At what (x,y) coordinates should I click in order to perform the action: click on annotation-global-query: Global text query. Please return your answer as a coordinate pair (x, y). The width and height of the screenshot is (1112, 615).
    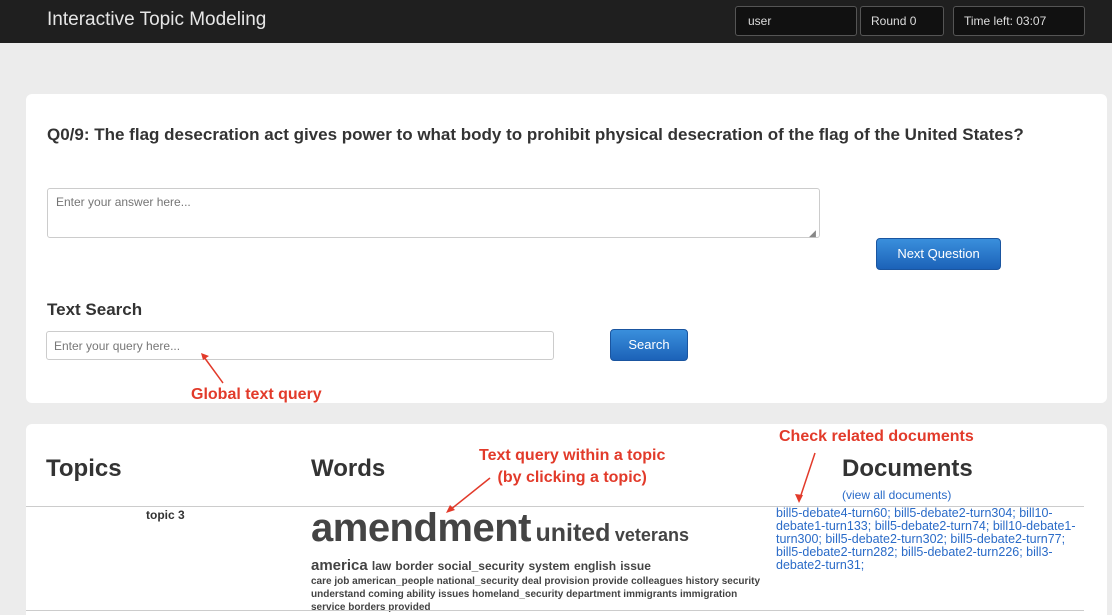
    Looking at the image, I should click on (256, 394).